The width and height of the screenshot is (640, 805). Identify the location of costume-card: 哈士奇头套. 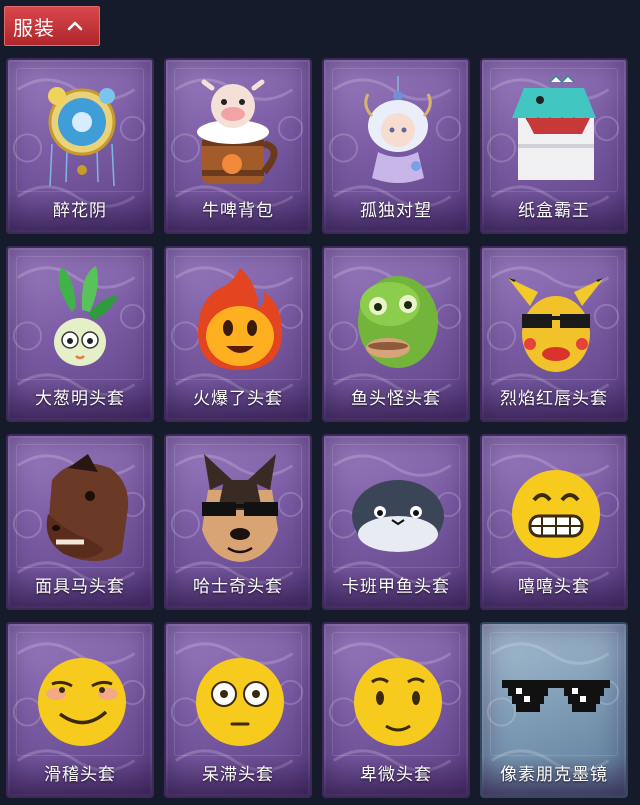
(238, 522).